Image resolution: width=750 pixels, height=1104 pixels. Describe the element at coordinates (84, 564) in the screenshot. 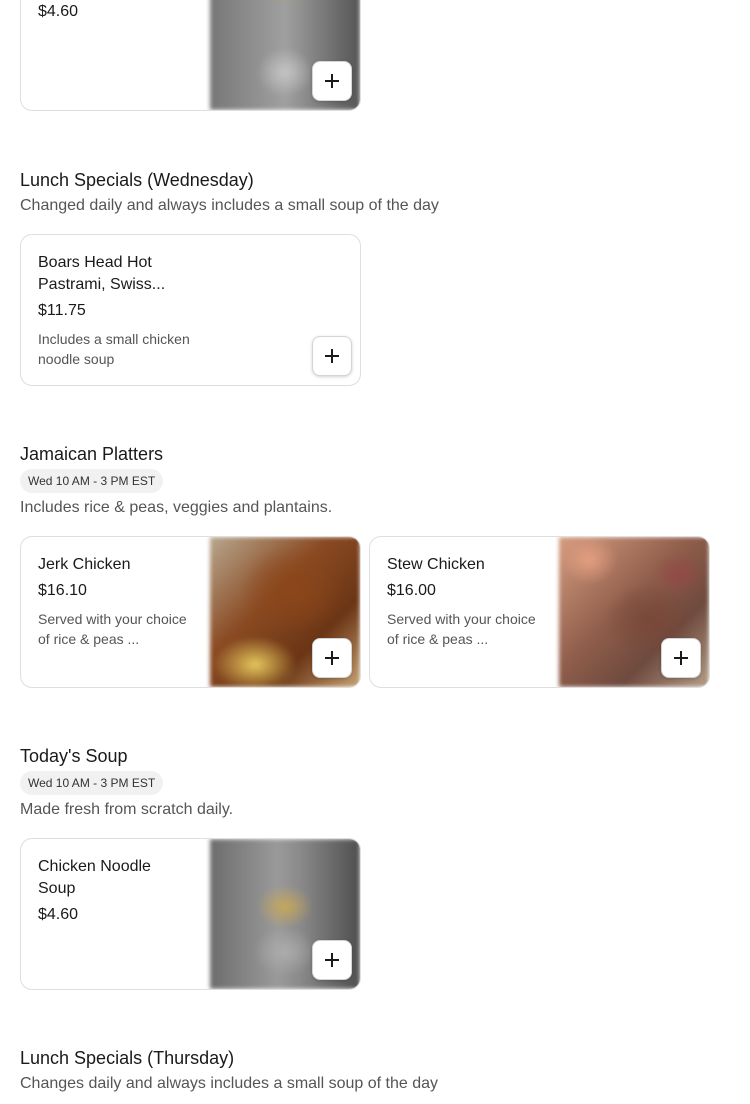

I see `item-name: Jerk Chicken` at that location.